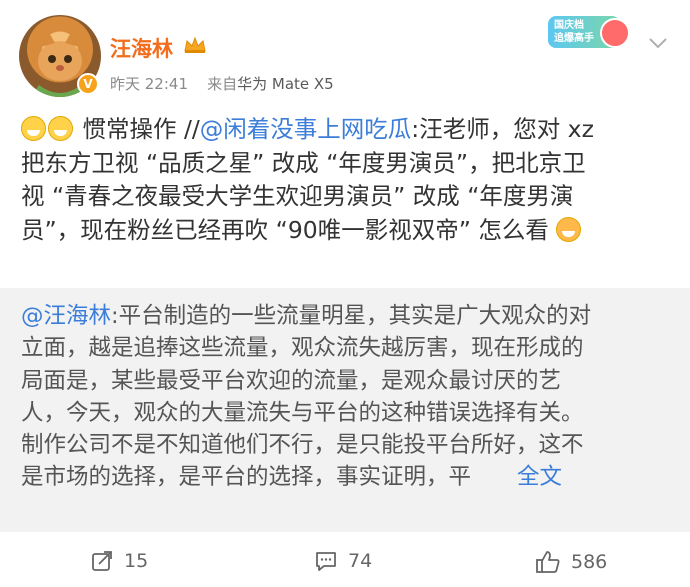 Image resolution: width=690 pixels, height=587 pixels. I want to click on mention-link: @闲着没事上网吃瓜, so click(306, 129).